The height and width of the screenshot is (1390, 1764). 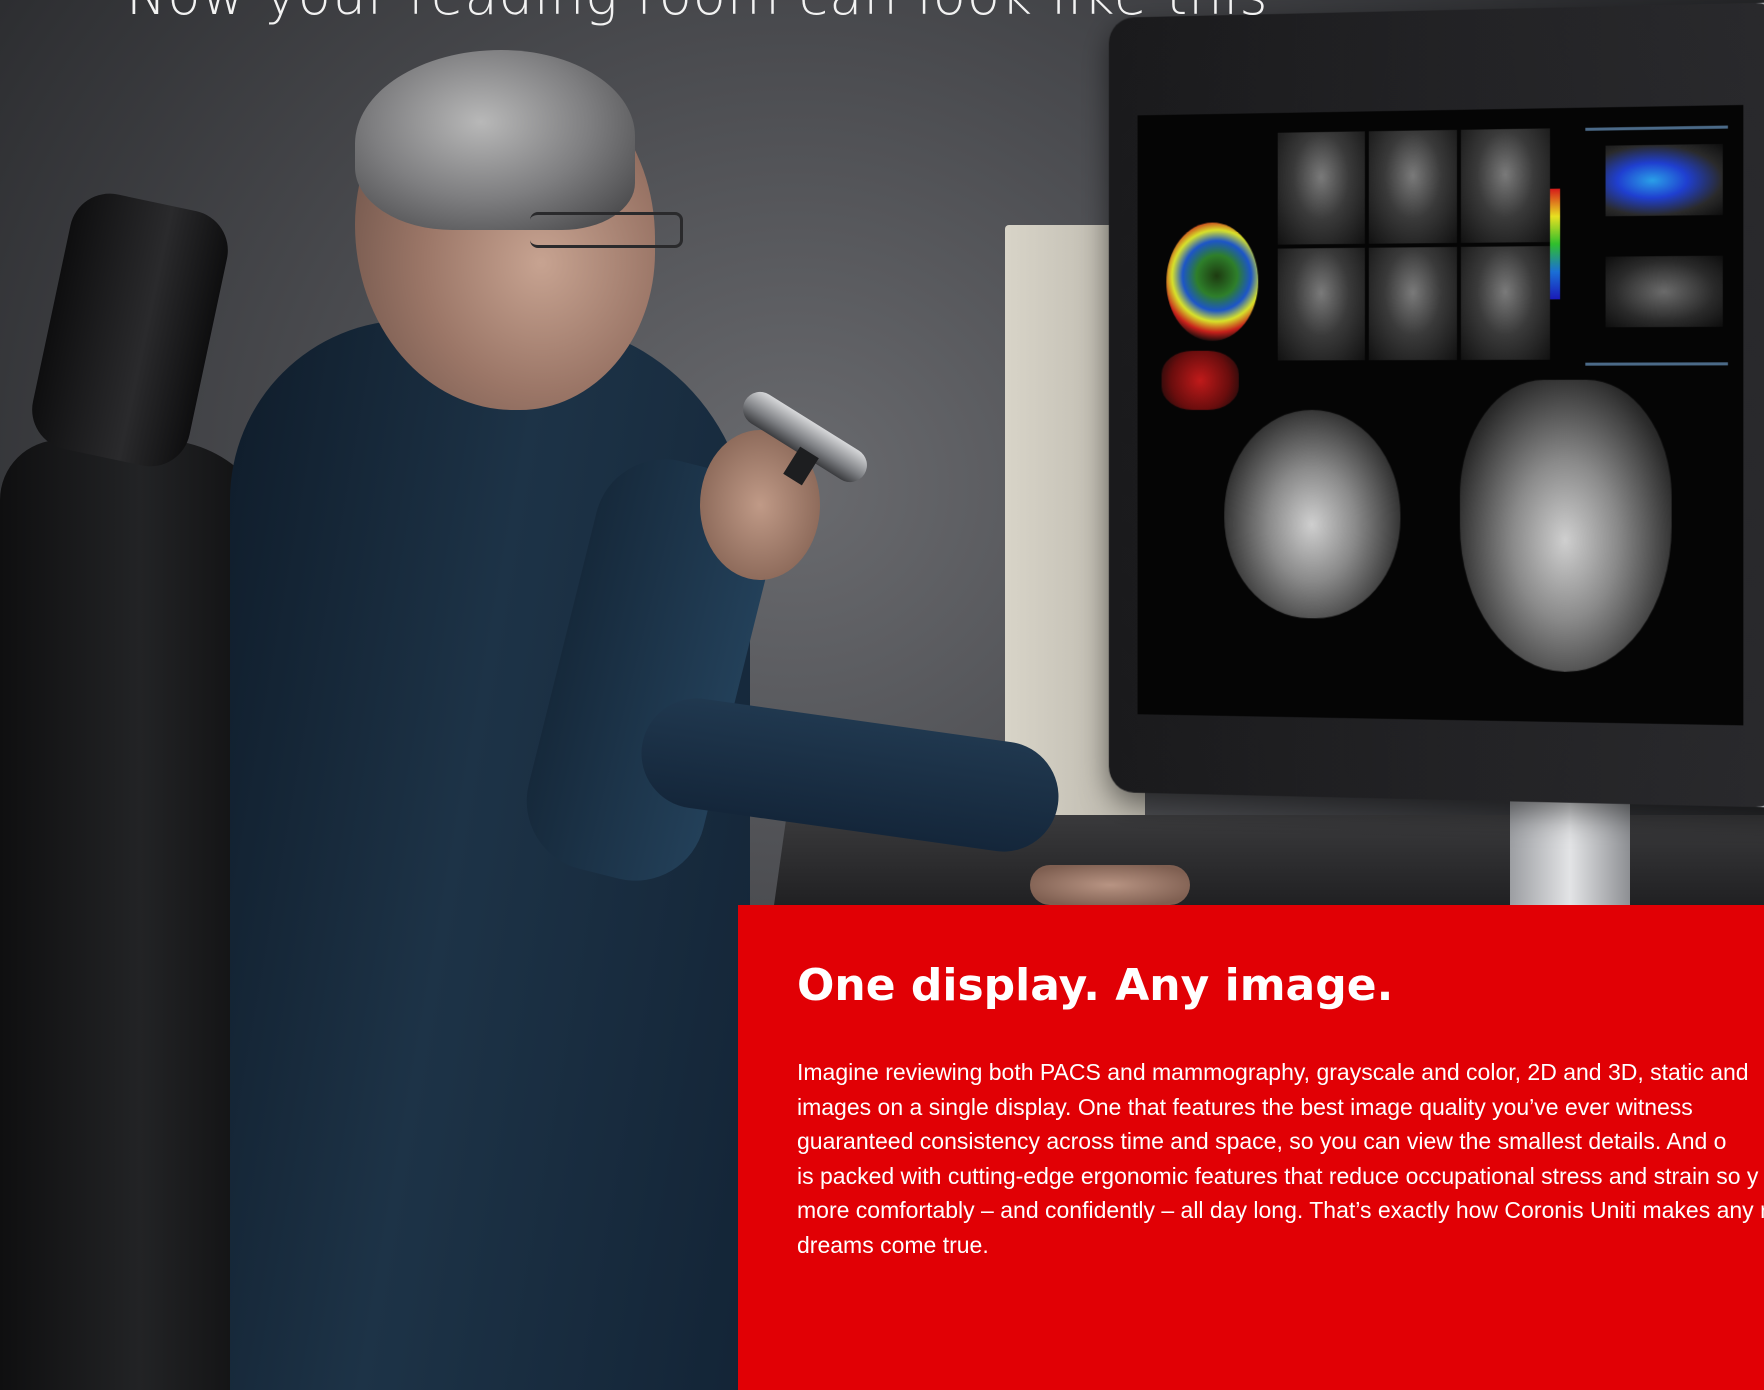 What do you see at coordinates (1212, 282) in the screenshot?
I see `mri-color-scan` at bounding box center [1212, 282].